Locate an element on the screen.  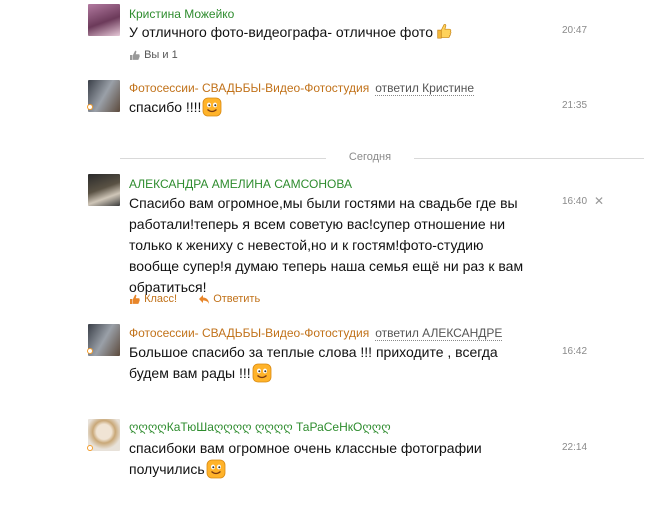
comment-author: Кристина Можейко is located at coordinates (181, 14).